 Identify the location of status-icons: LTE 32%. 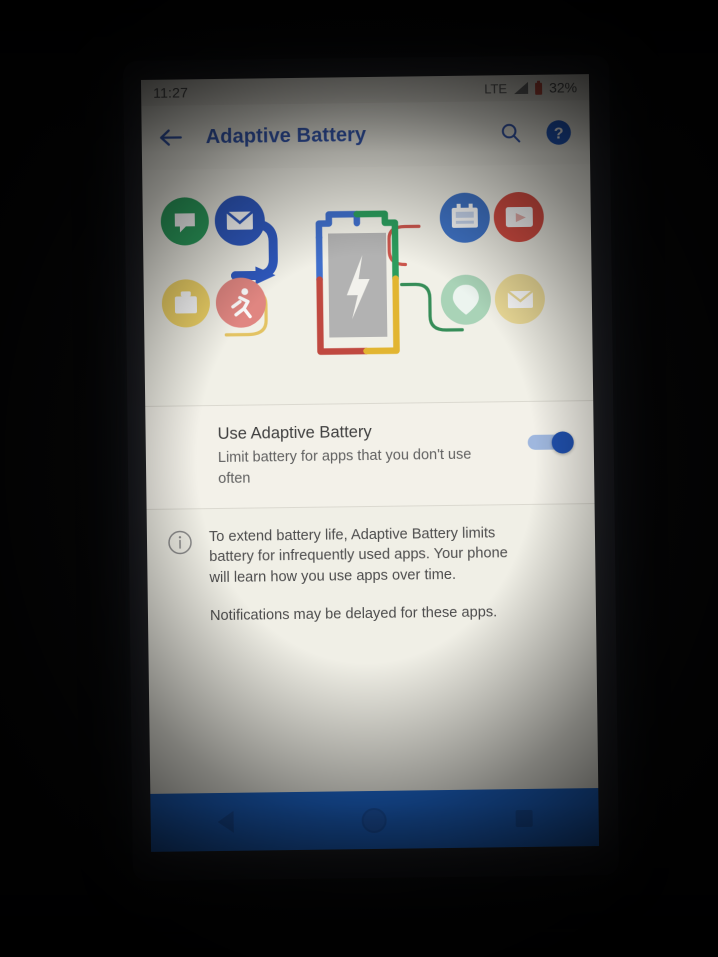
(530, 87).